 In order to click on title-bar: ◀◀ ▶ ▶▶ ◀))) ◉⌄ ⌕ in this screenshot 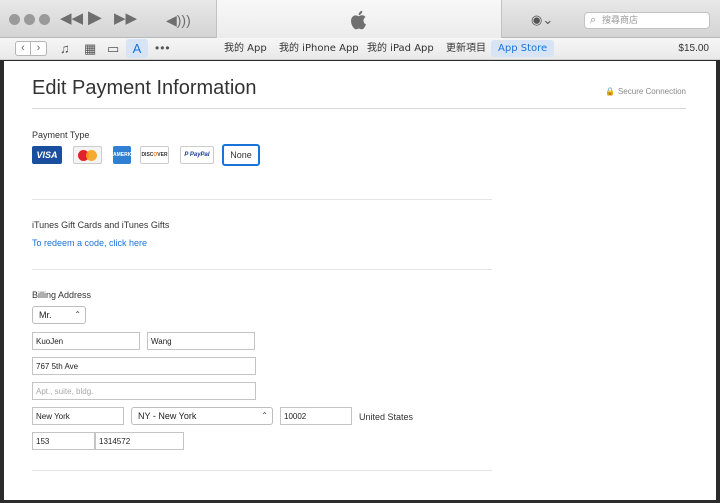, I will do `click(360, 19)`.